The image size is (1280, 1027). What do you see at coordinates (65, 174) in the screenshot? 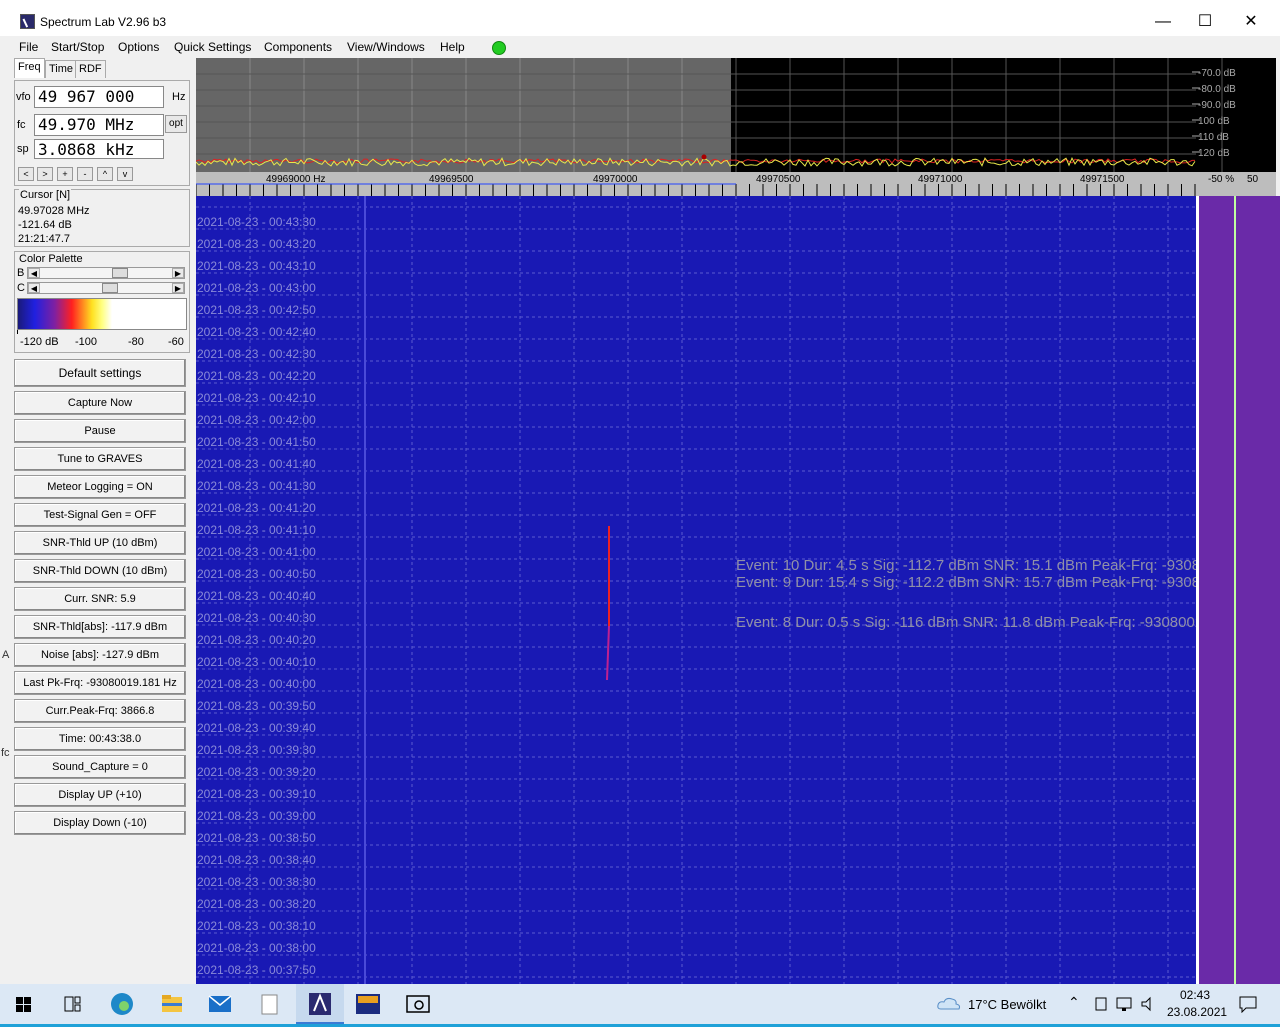
I see `zoom-in-button: +` at bounding box center [65, 174].